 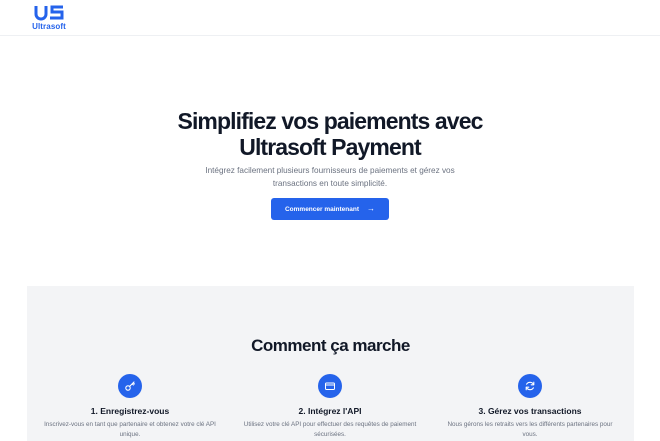 I want to click on us-logo-mark-icon, so click(x=49, y=13).